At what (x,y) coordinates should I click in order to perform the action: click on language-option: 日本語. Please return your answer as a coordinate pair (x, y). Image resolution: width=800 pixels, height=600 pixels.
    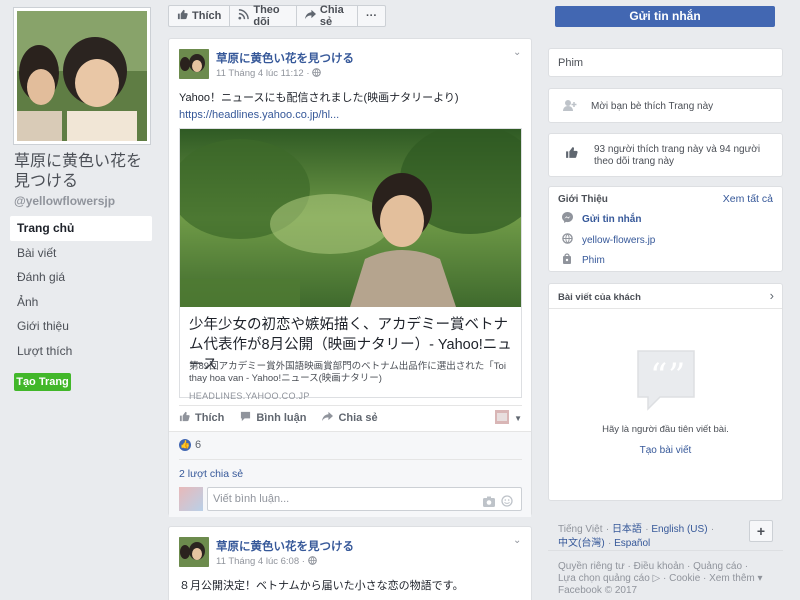
    Looking at the image, I should click on (627, 529).